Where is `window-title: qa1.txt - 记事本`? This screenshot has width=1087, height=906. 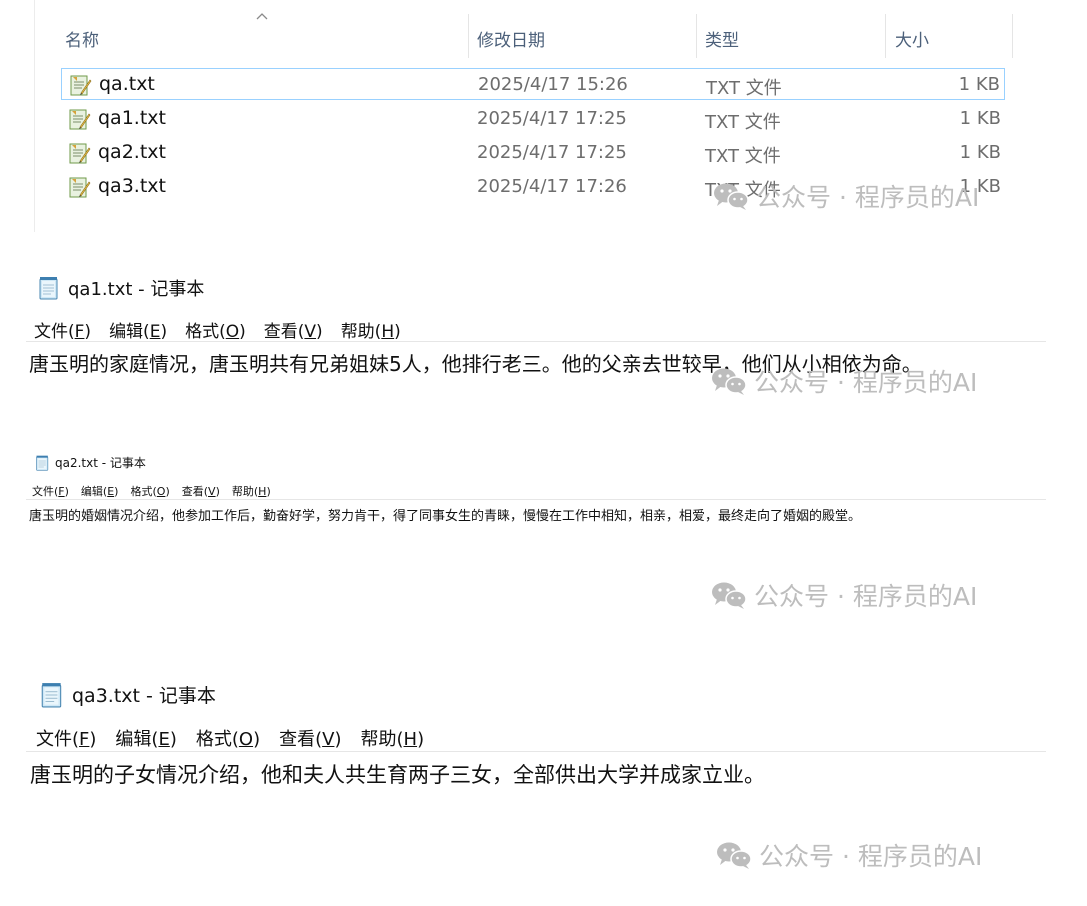
window-title: qa1.txt - 记事本 is located at coordinates (121, 288).